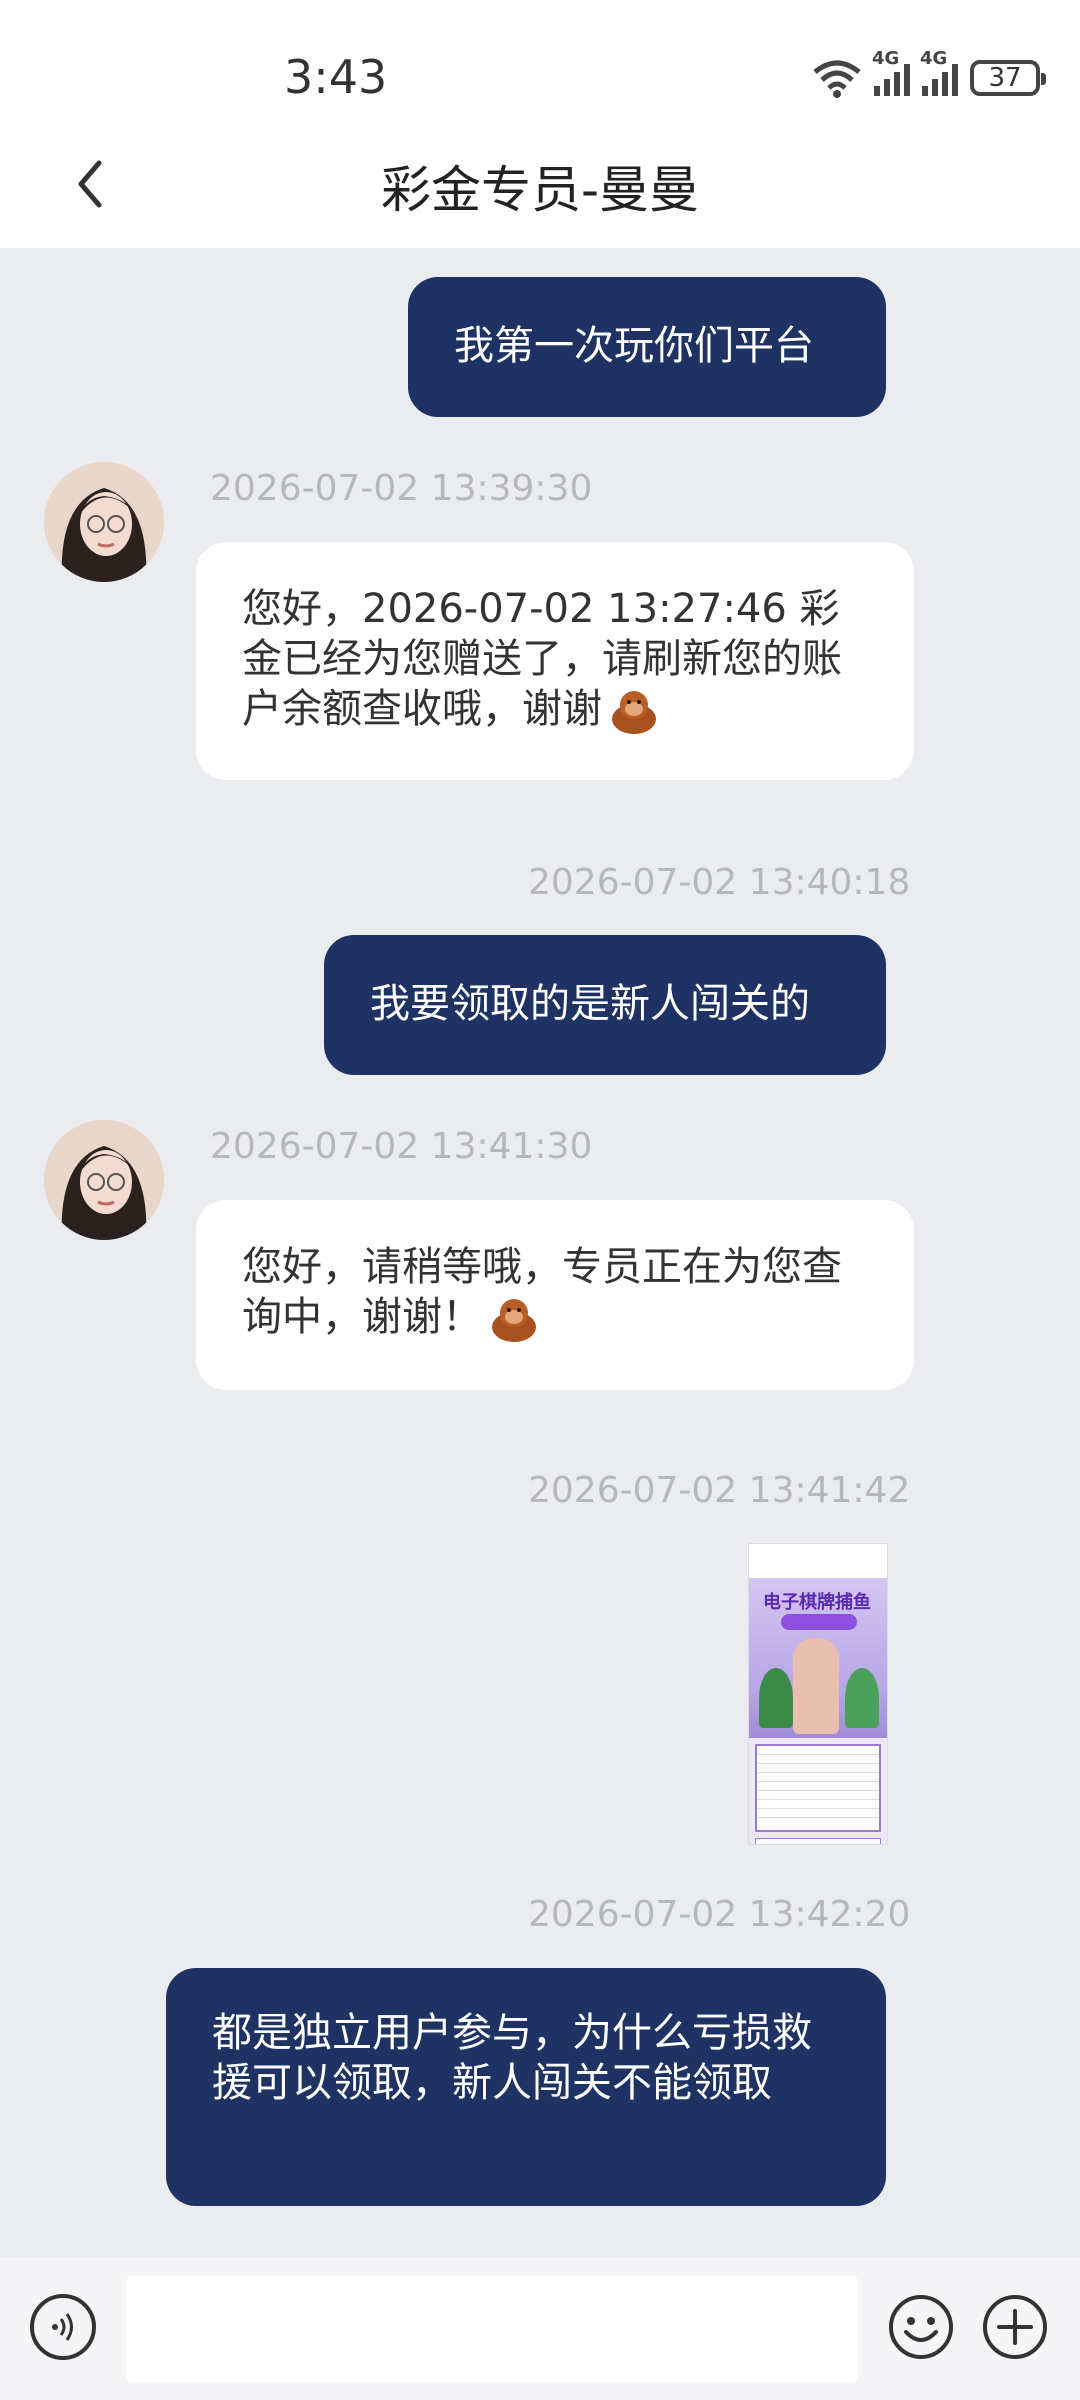 Image resolution: width=1080 pixels, height=2400 pixels. What do you see at coordinates (542, 1292) in the screenshot?
I see `message-text: 您好，请稍等哦，专员正在为您查询中，谢谢！` at bounding box center [542, 1292].